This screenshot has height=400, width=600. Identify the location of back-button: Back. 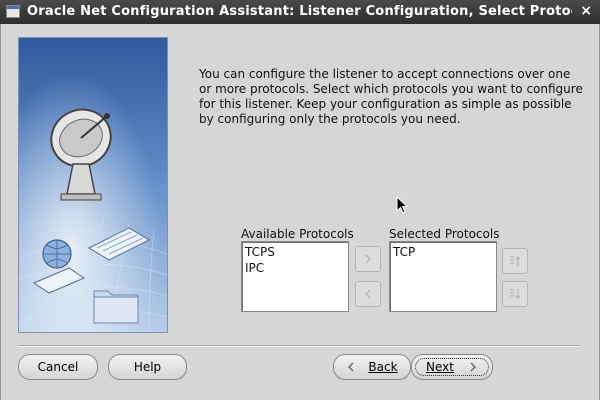
(372, 367).